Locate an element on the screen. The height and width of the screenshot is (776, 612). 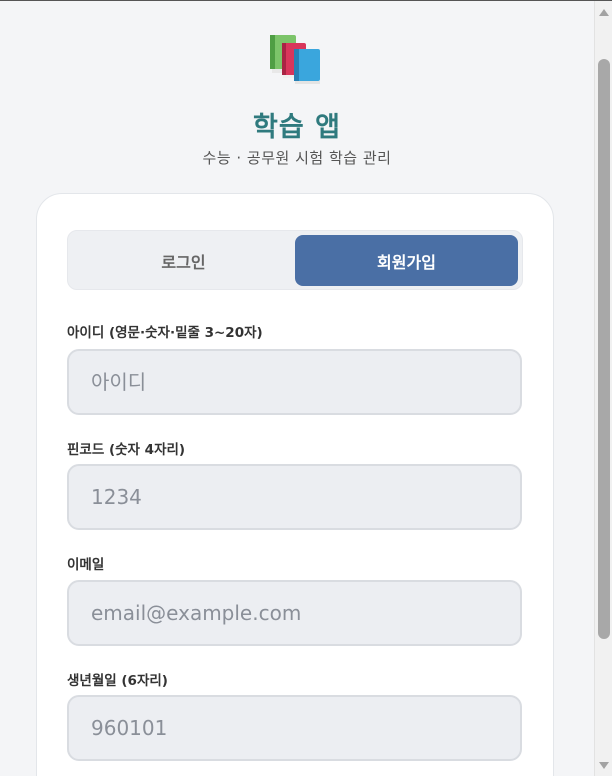
app-title: 학습 앱 is located at coordinates (297, 127).